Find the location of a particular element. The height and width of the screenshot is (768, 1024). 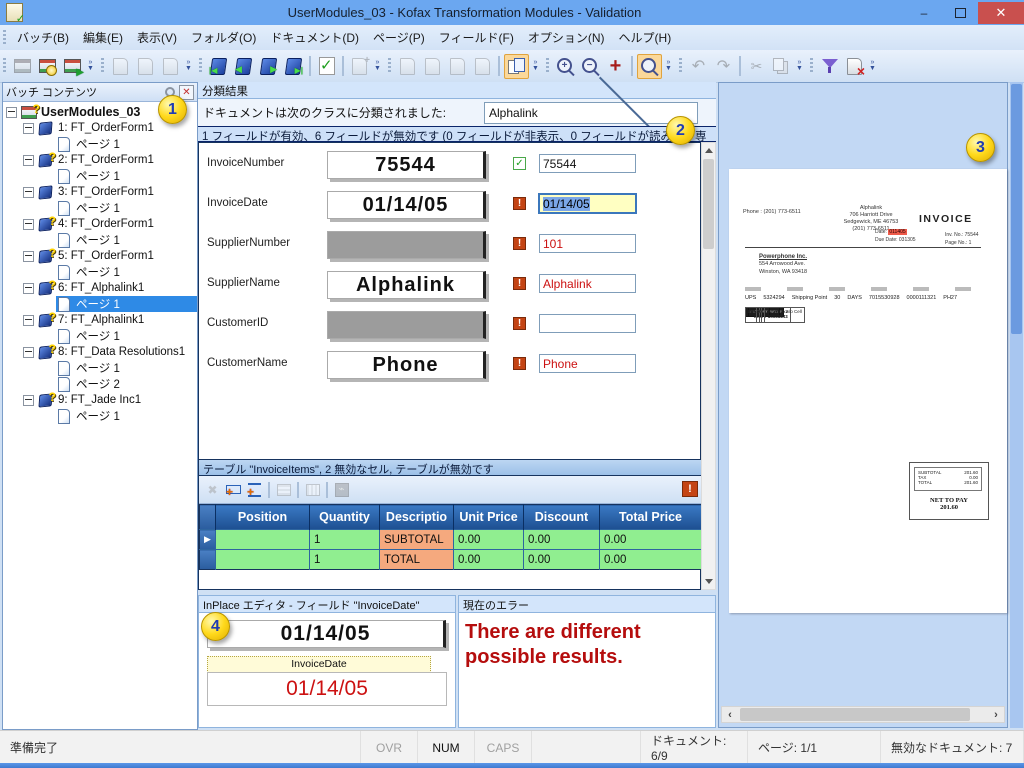

new-form-icon is located at coordinates (359, 66).